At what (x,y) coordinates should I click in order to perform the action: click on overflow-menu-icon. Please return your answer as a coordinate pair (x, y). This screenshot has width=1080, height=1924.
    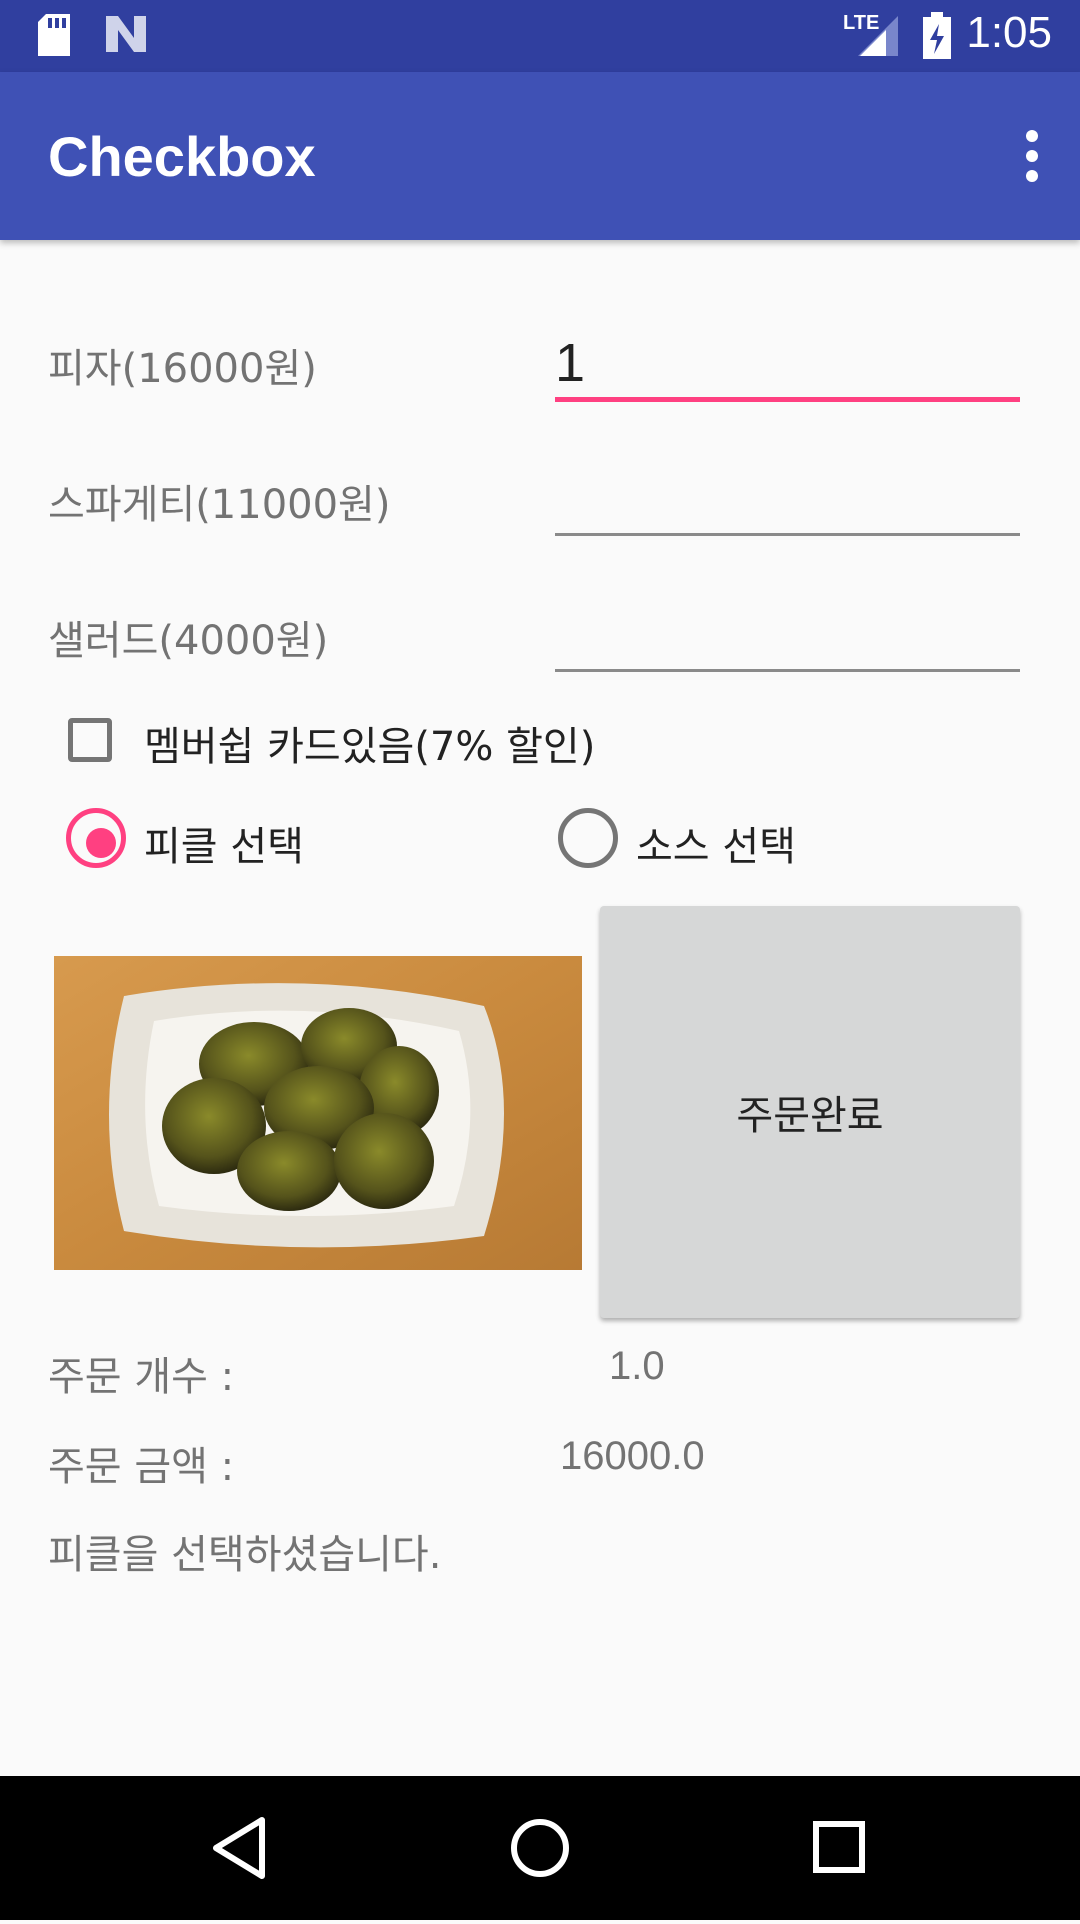
    Looking at the image, I should click on (1032, 156).